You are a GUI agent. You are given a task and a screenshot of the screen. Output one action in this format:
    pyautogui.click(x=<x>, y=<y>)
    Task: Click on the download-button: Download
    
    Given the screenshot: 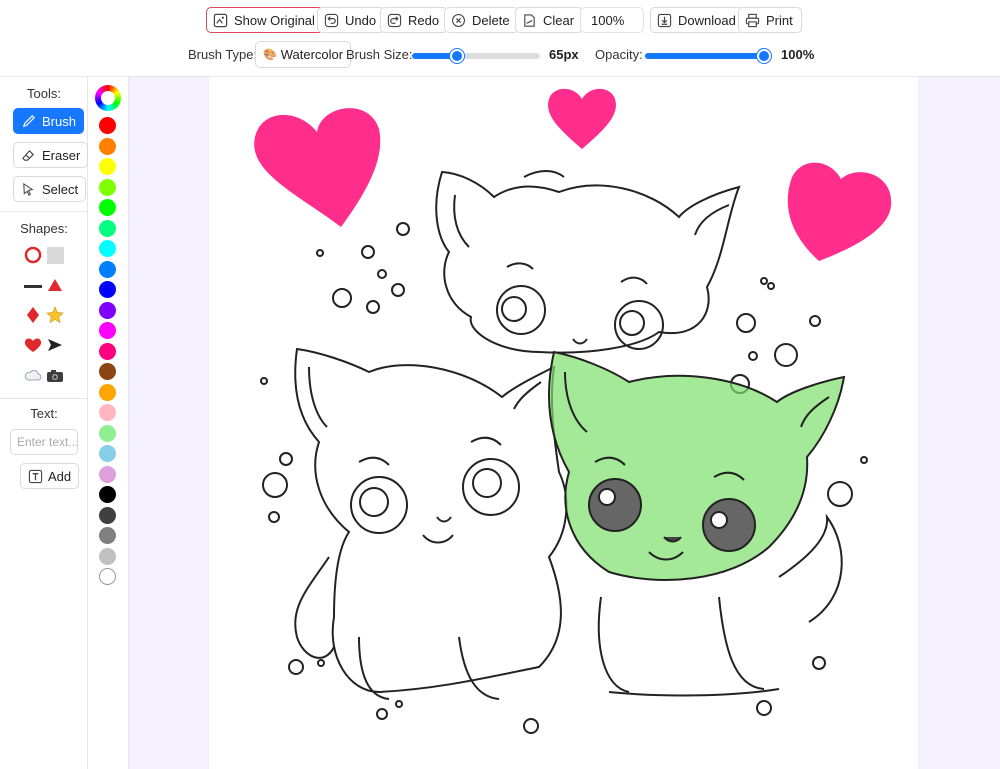 What is the action you would take?
    pyautogui.click(x=697, y=20)
    